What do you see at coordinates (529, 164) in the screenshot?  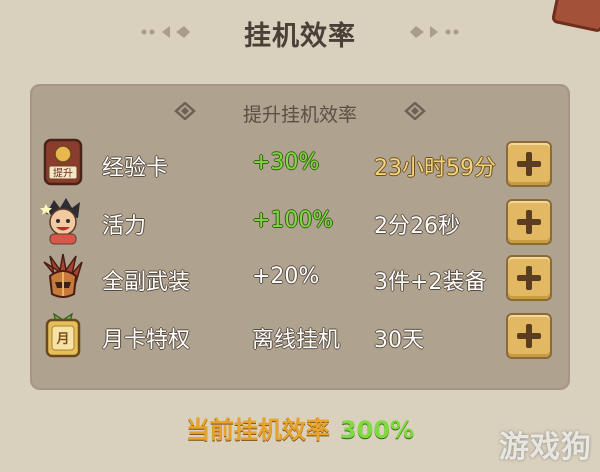 I see `add-exp-card-button` at bounding box center [529, 164].